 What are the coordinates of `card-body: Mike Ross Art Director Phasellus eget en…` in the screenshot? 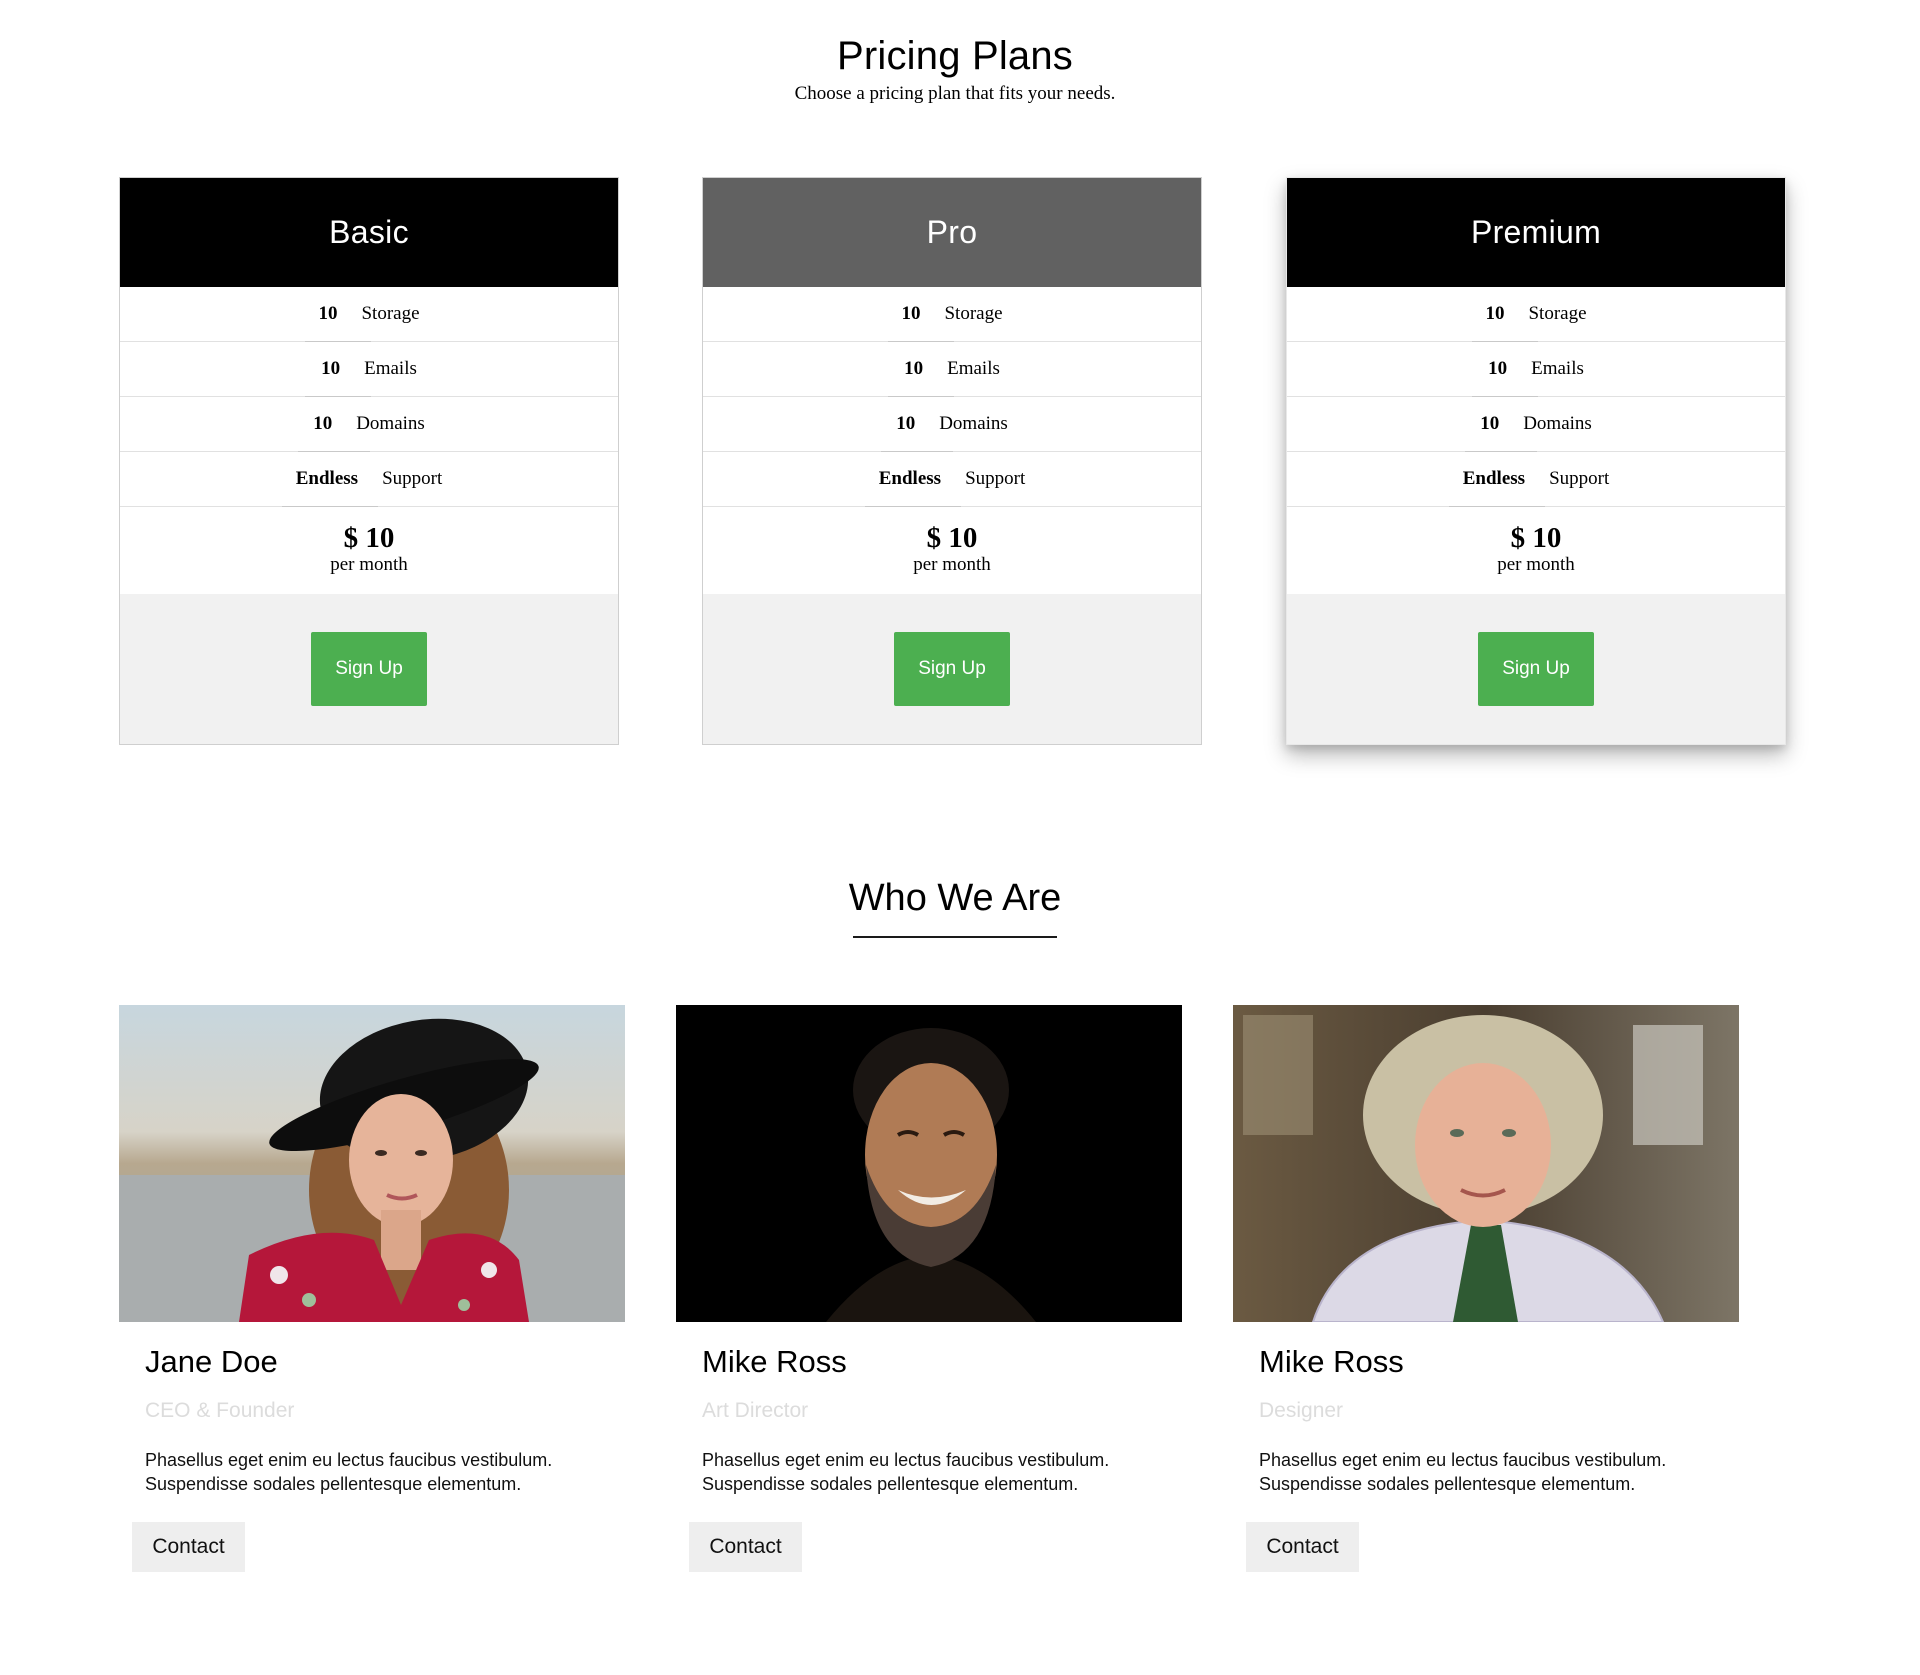 It's located at (929, 1447).